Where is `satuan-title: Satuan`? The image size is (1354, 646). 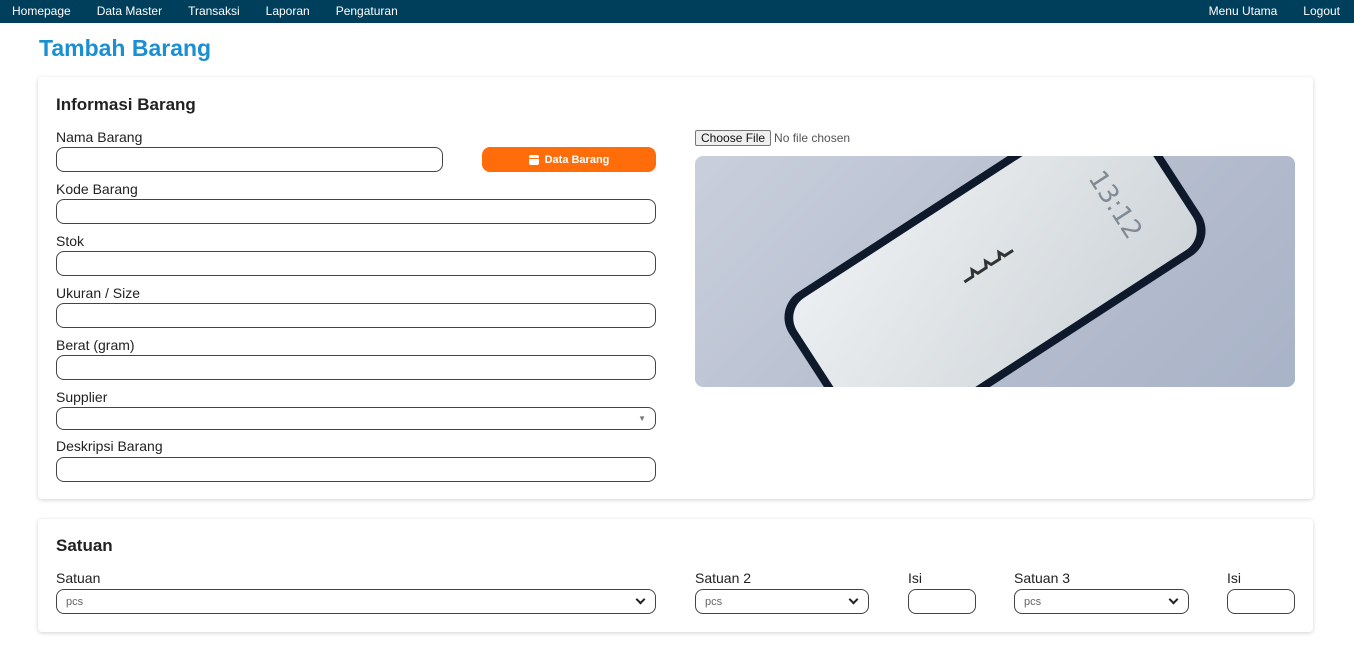
satuan-title: Satuan is located at coordinates (84, 545).